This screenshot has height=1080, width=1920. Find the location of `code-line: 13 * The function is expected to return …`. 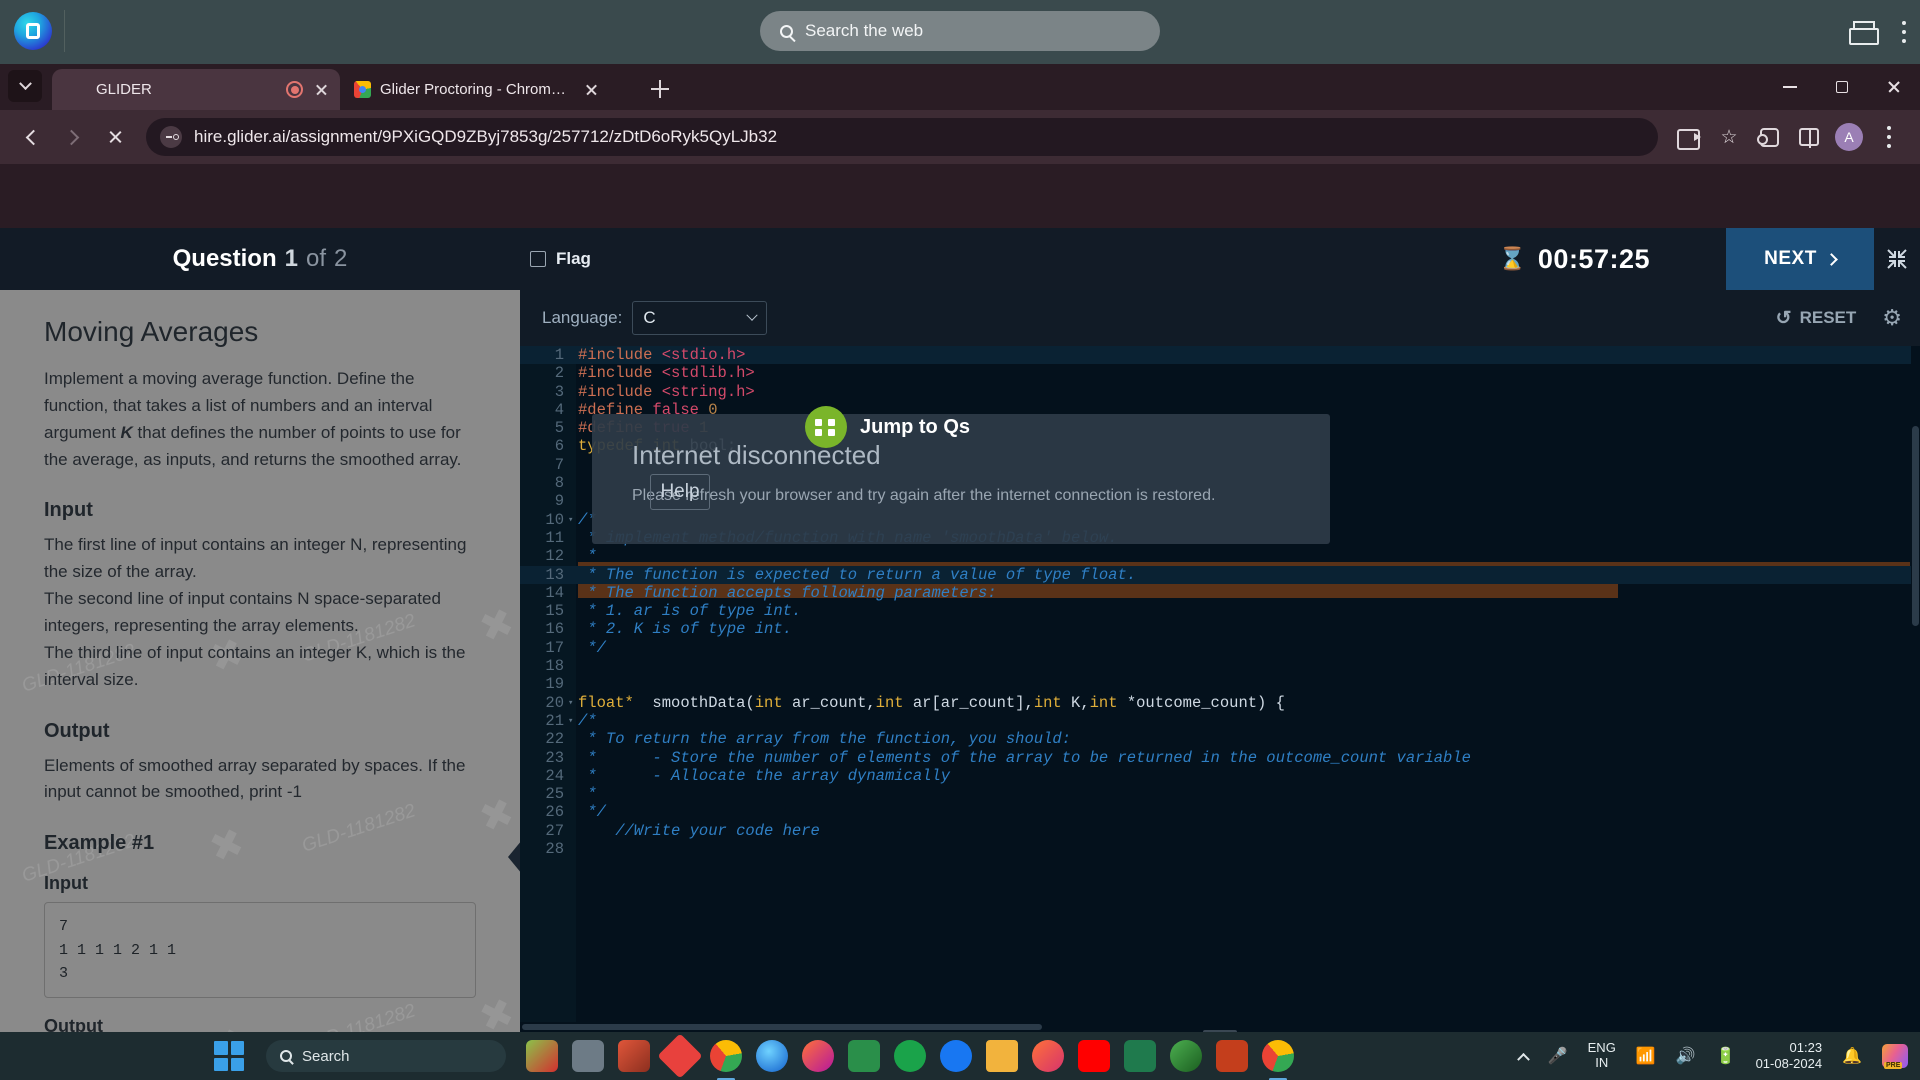

code-line: 13 * The function is expected to return … is located at coordinates (1220, 574).